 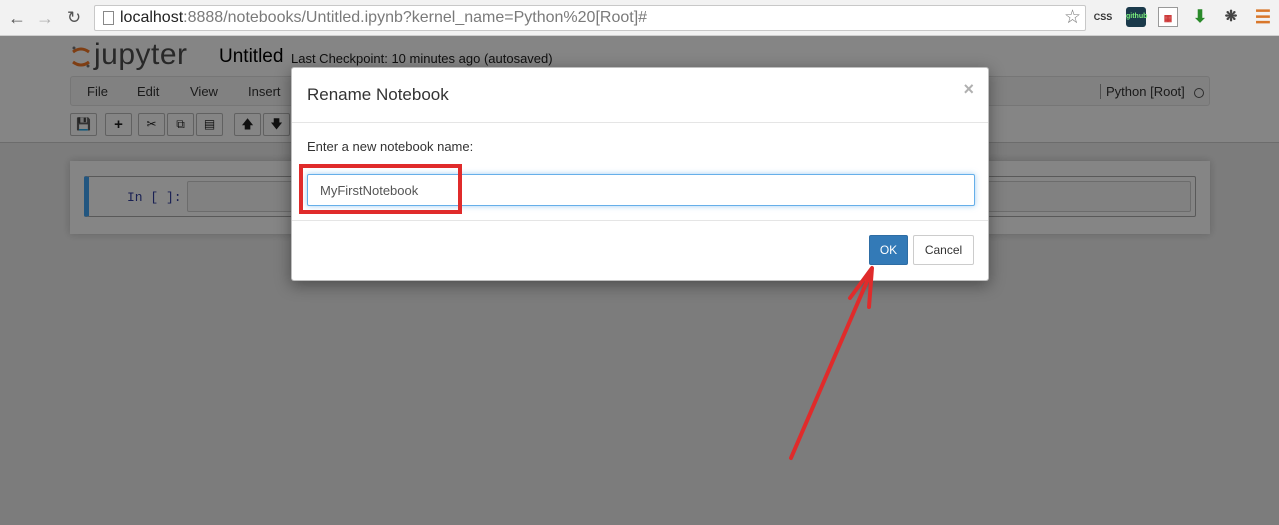 What do you see at coordinates (1103, 17) in the screenshot?
I see `css-extension-icon: CSS` at bounding box center [1103, 17].